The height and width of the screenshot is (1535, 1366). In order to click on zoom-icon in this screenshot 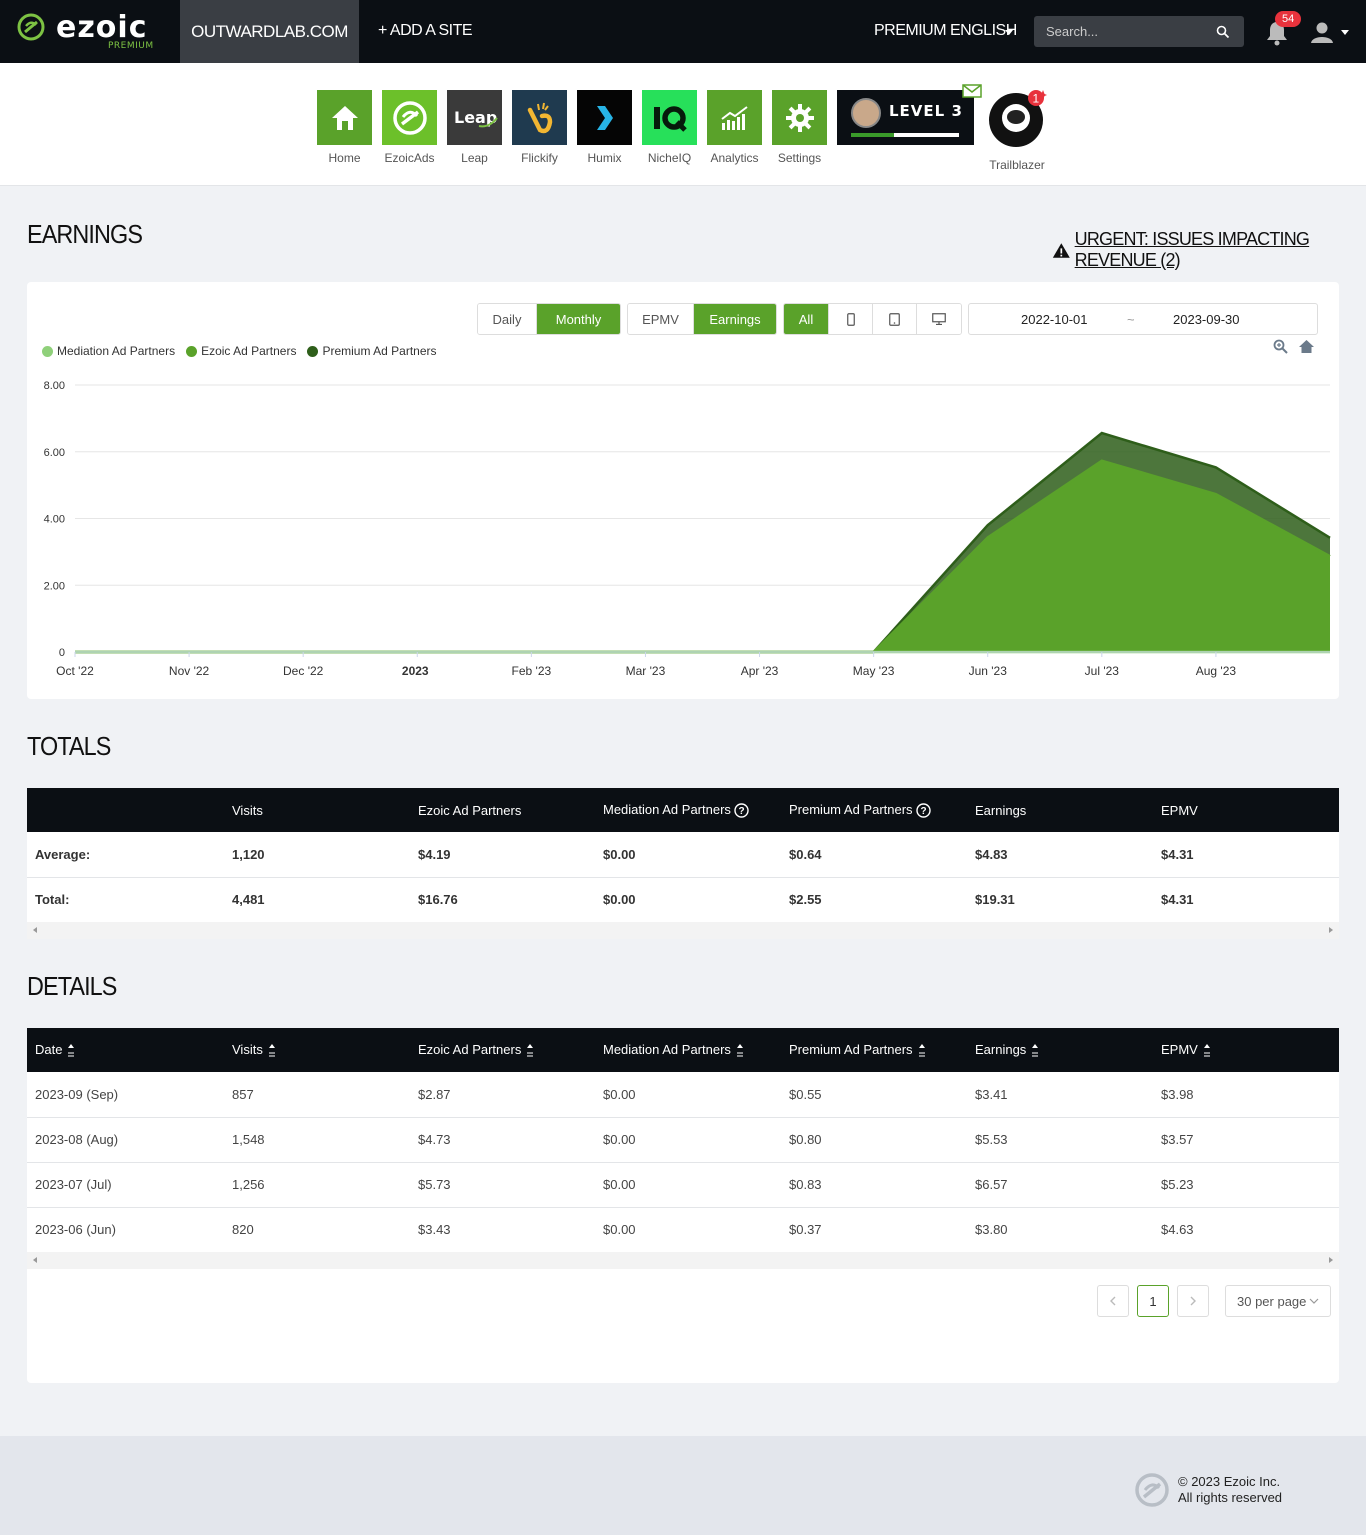, I will do `click(1281, 347)`.